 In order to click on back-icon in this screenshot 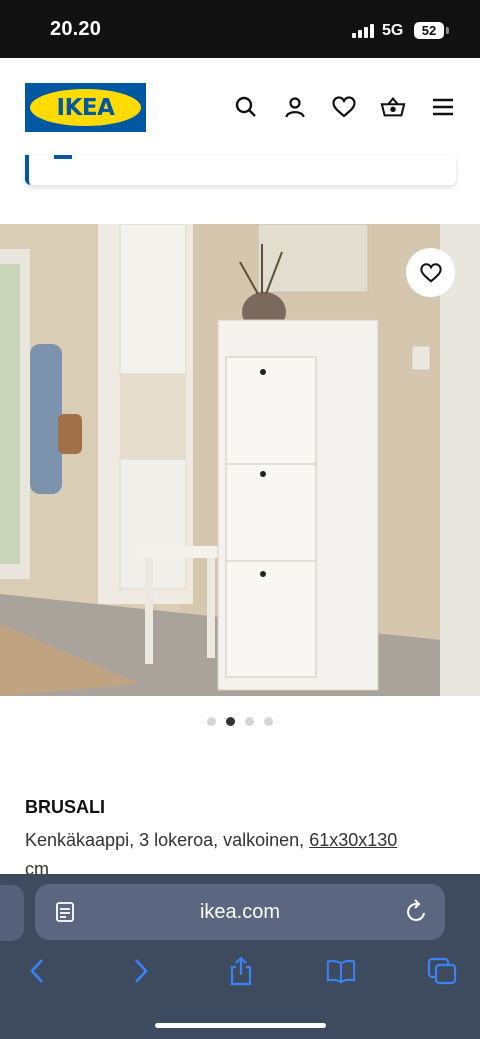, I will do `click(37, 971)`.